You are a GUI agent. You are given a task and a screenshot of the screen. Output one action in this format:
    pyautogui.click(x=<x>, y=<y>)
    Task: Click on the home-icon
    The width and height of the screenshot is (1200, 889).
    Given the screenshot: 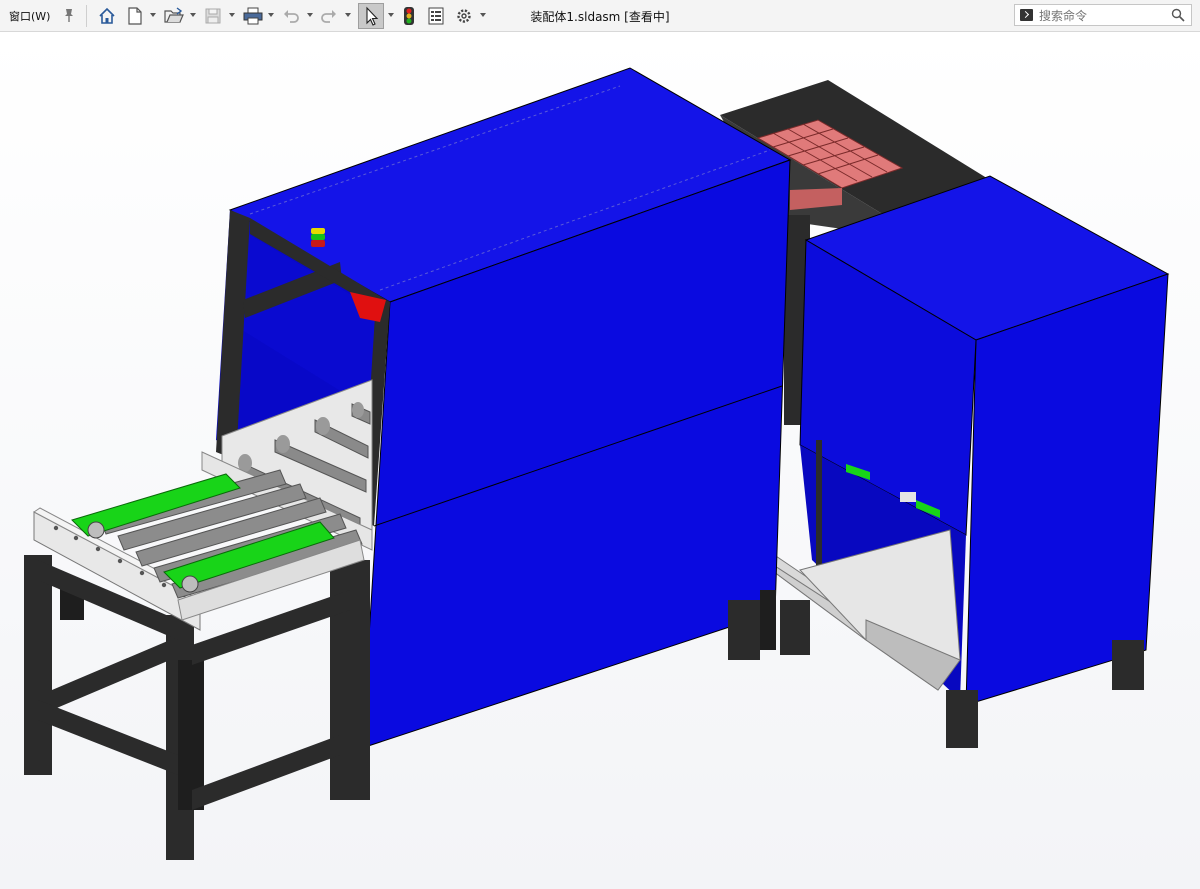 What is the action you would take?
    pyautogui.click(x=107, y=15)
    